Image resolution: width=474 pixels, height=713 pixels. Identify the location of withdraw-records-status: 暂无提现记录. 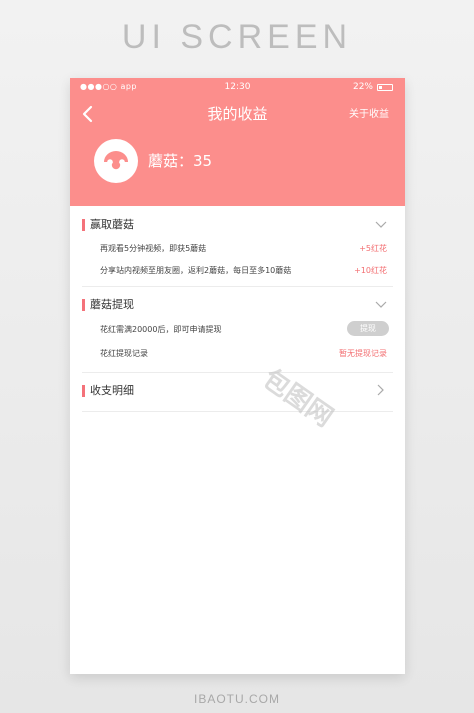
(363, 353).